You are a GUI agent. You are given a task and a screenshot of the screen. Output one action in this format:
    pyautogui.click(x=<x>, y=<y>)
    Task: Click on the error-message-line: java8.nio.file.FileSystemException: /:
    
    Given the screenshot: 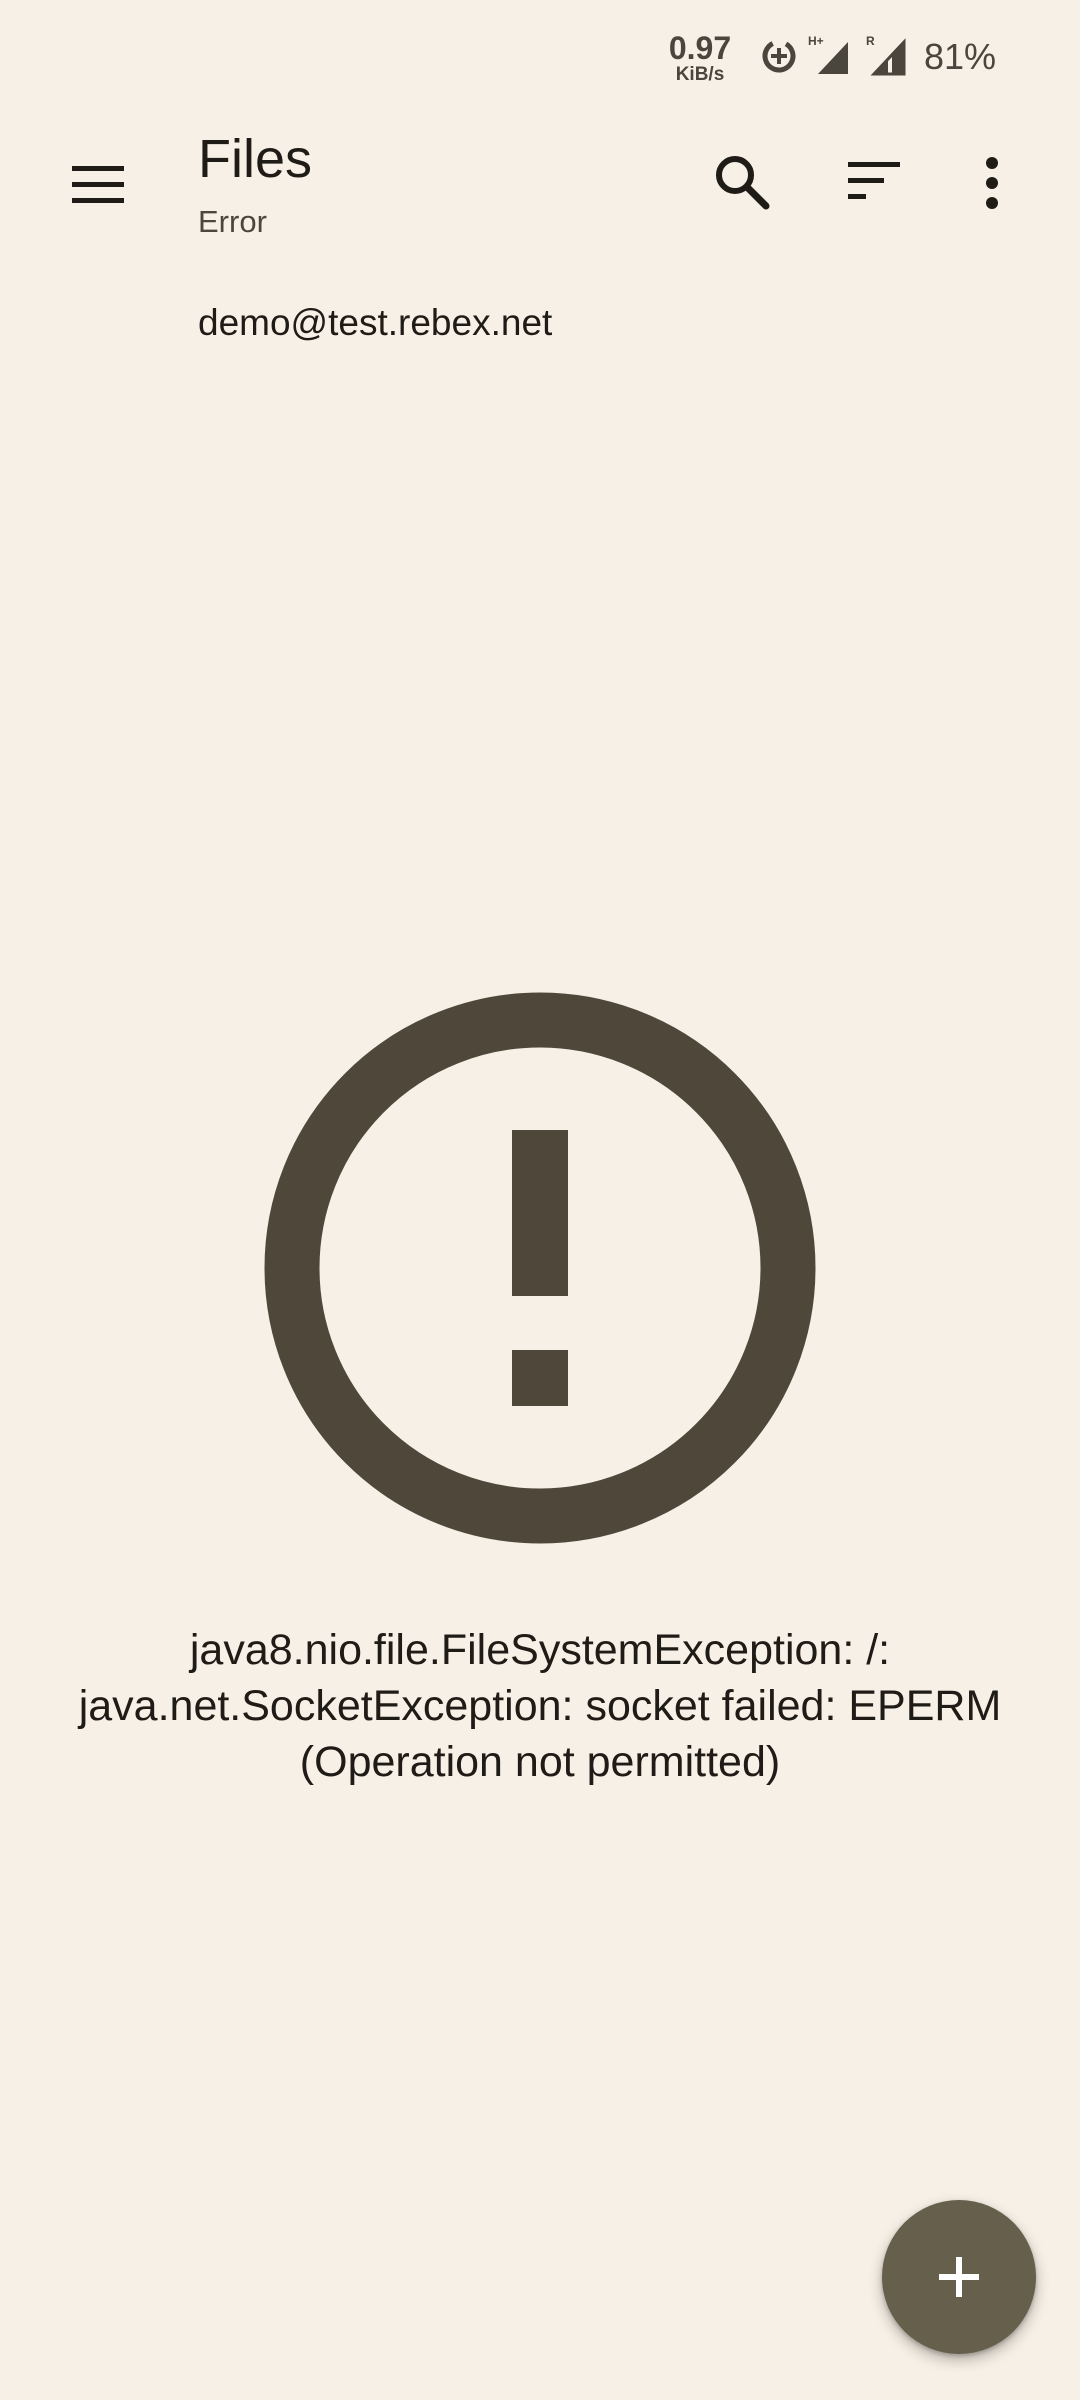 What is the action you would take?
    pyautogui.click(x=540, y=1650)
    